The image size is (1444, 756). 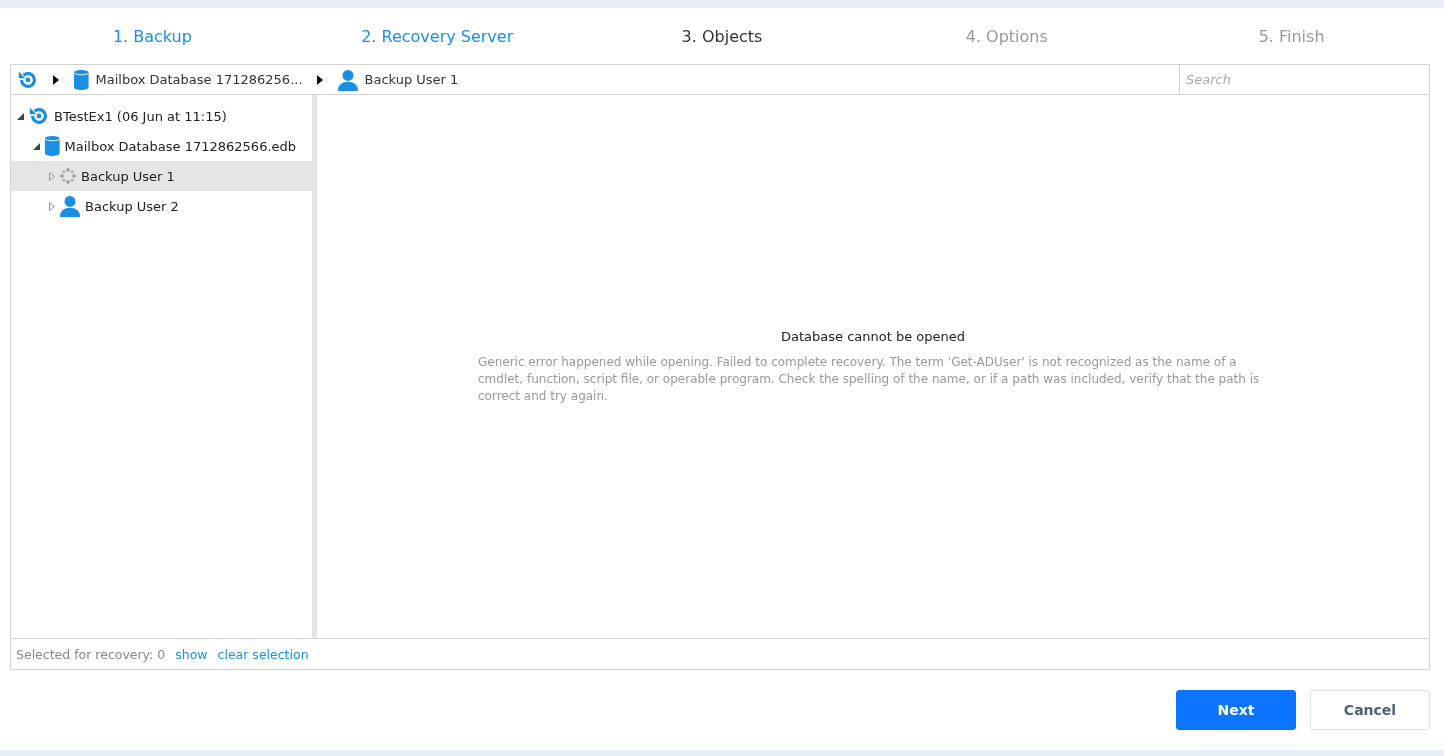 What do you see at coordinates (91, 654) in the screenshot?
I see `selection-count: Selected for recovery: 0` at bounding box center [91, 654].